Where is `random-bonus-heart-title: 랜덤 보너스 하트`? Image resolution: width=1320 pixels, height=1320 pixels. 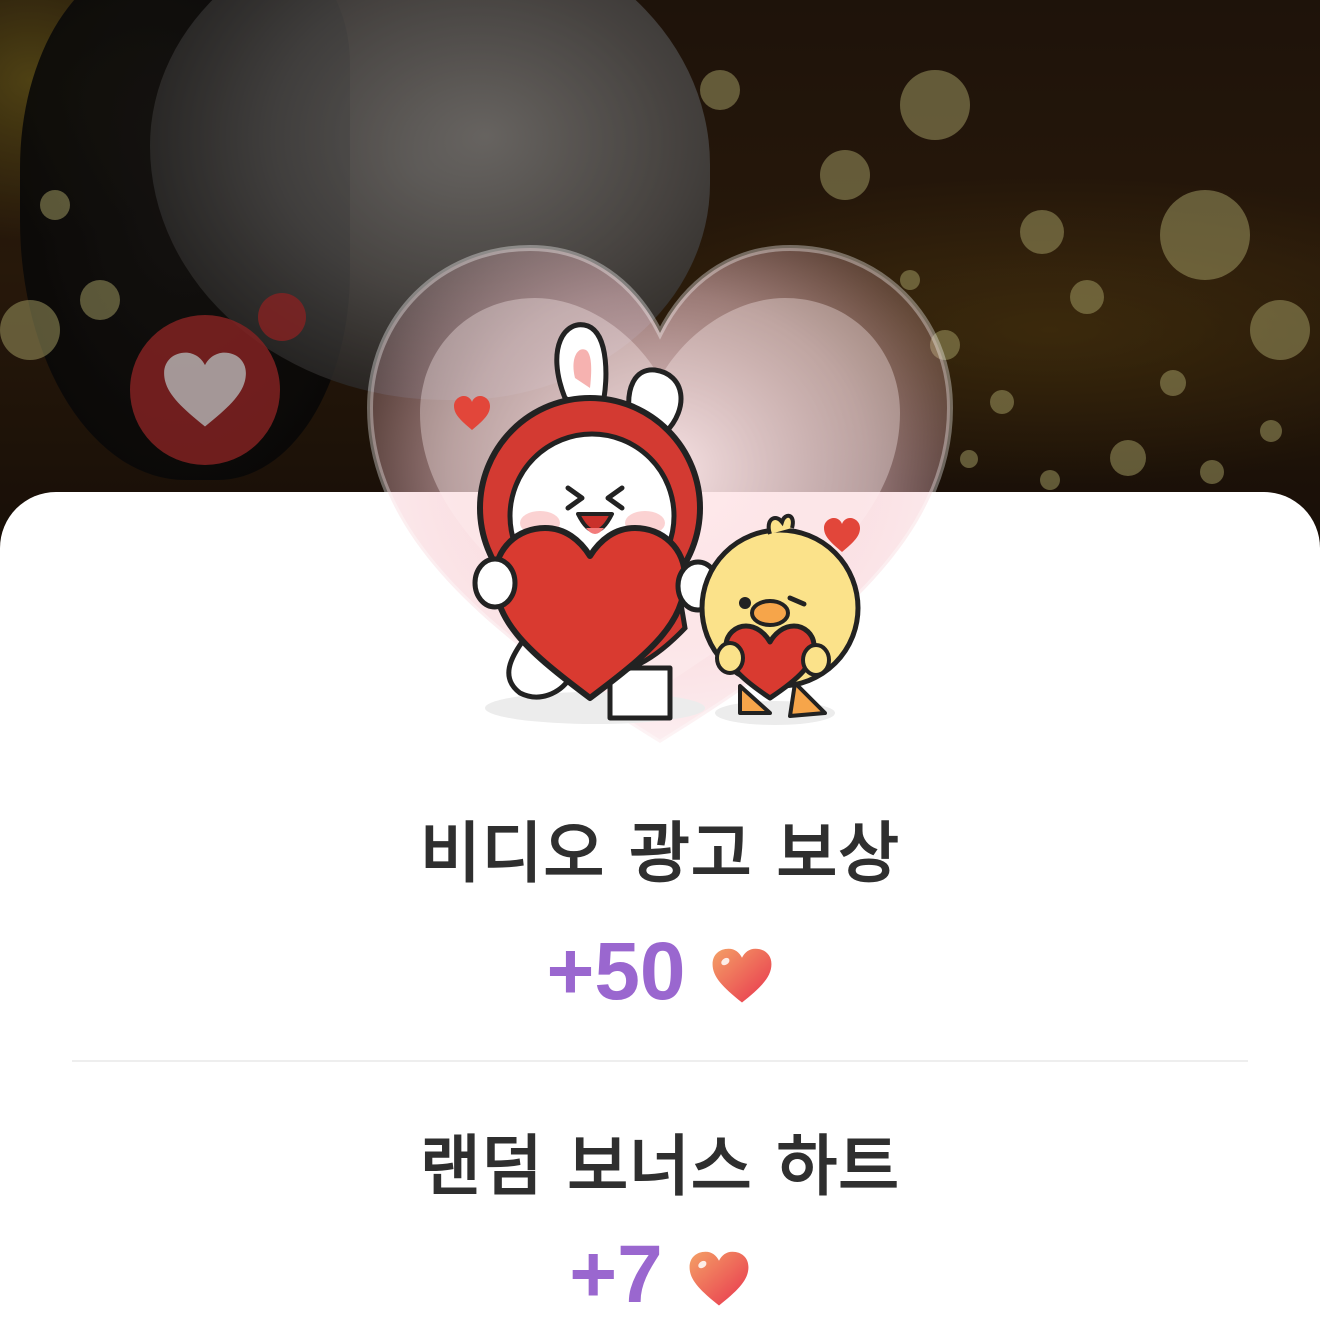
random-bonus-heart-title: 랜덤 보너스 하트 is located at coordinates (660, 1166).